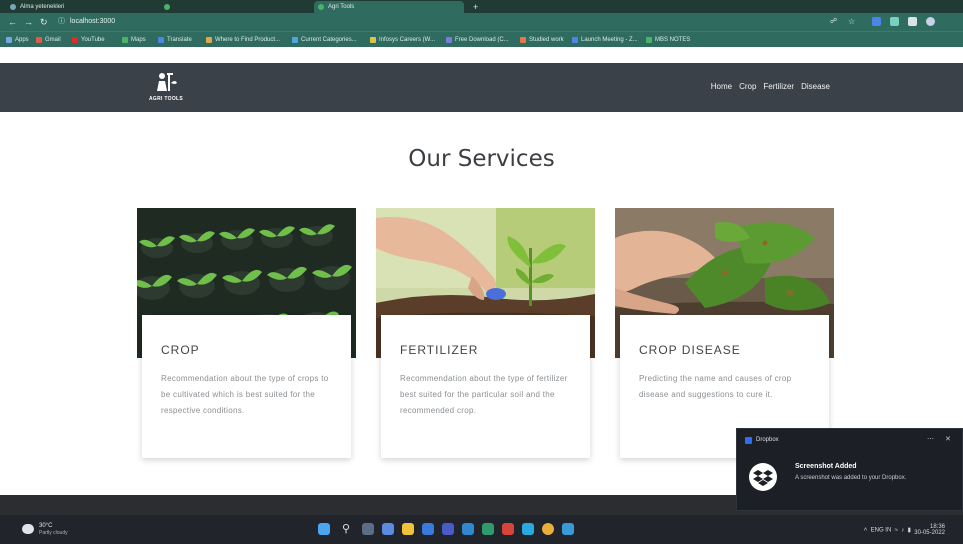 This screenshot has height=544, width=963. What do you see at coordinates (721, 87) in the screenshot?
I see `nav-home: Home` at bounding box center [721, 87].